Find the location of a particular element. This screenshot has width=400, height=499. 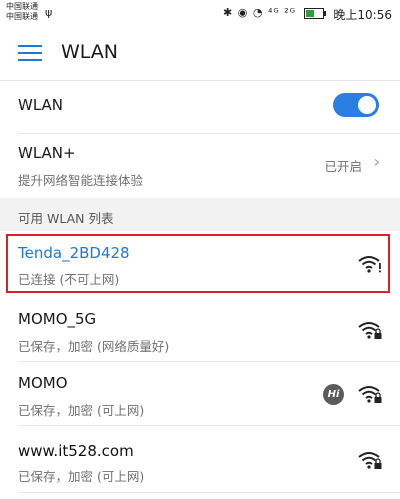

network-status: 已连接 (不可上网) is located at coordinates (69, 279).